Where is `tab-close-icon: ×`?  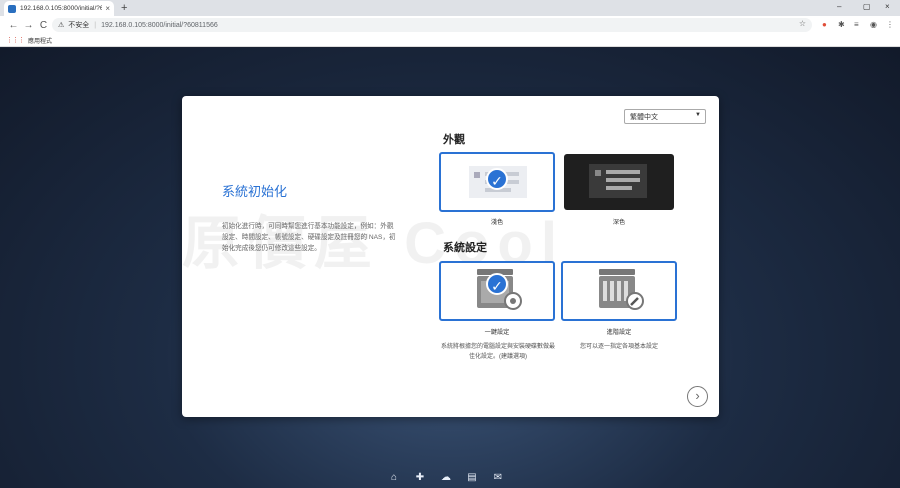
tab-close-icon: × is located at coordinates (107, 8).